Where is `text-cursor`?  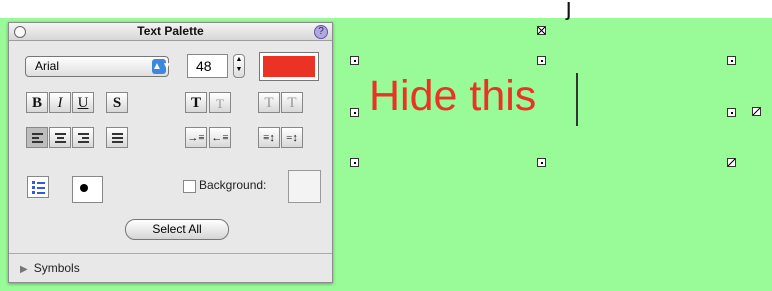
text-cursor is located at coordinates (577, 99).